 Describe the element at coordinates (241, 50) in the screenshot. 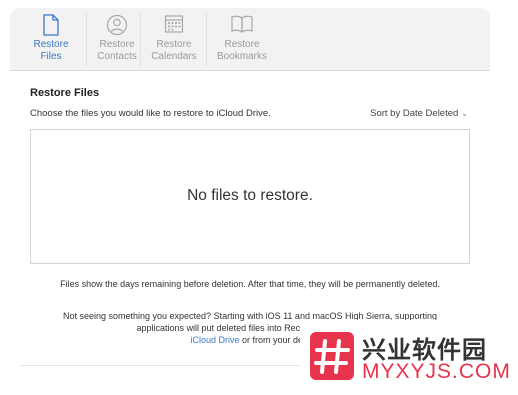

I see `tab-restore-bookmarks-label: Restore Bookmarks` at that location.